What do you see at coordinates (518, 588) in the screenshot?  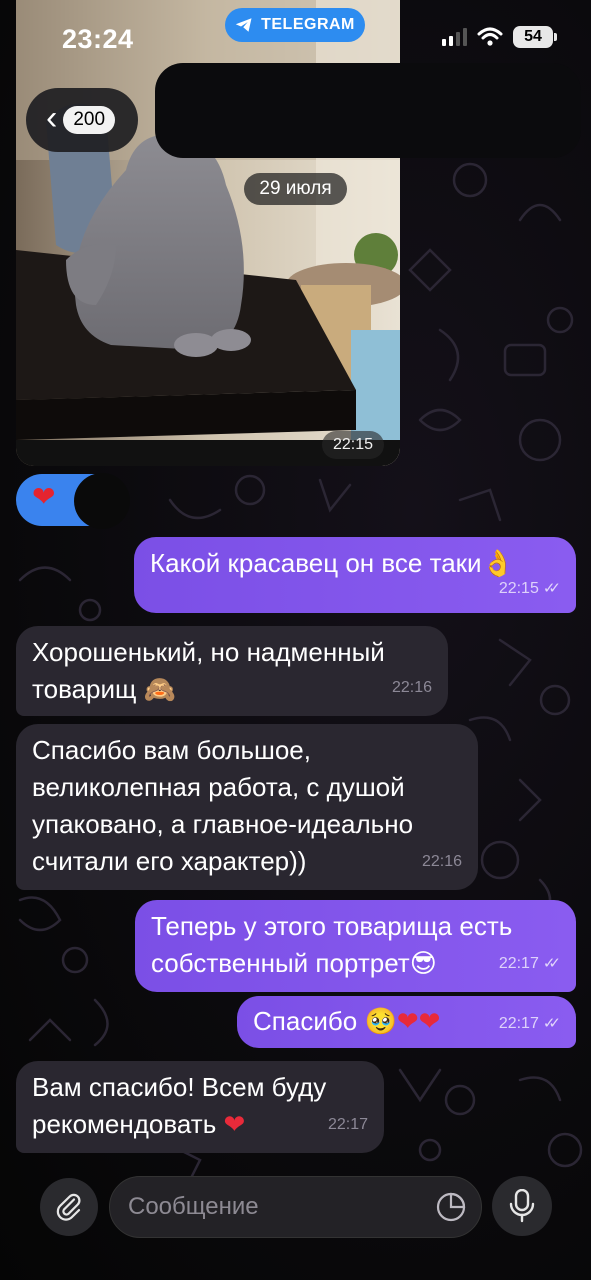 I see `message-time: 22:15` at bounding box center [518, 588].